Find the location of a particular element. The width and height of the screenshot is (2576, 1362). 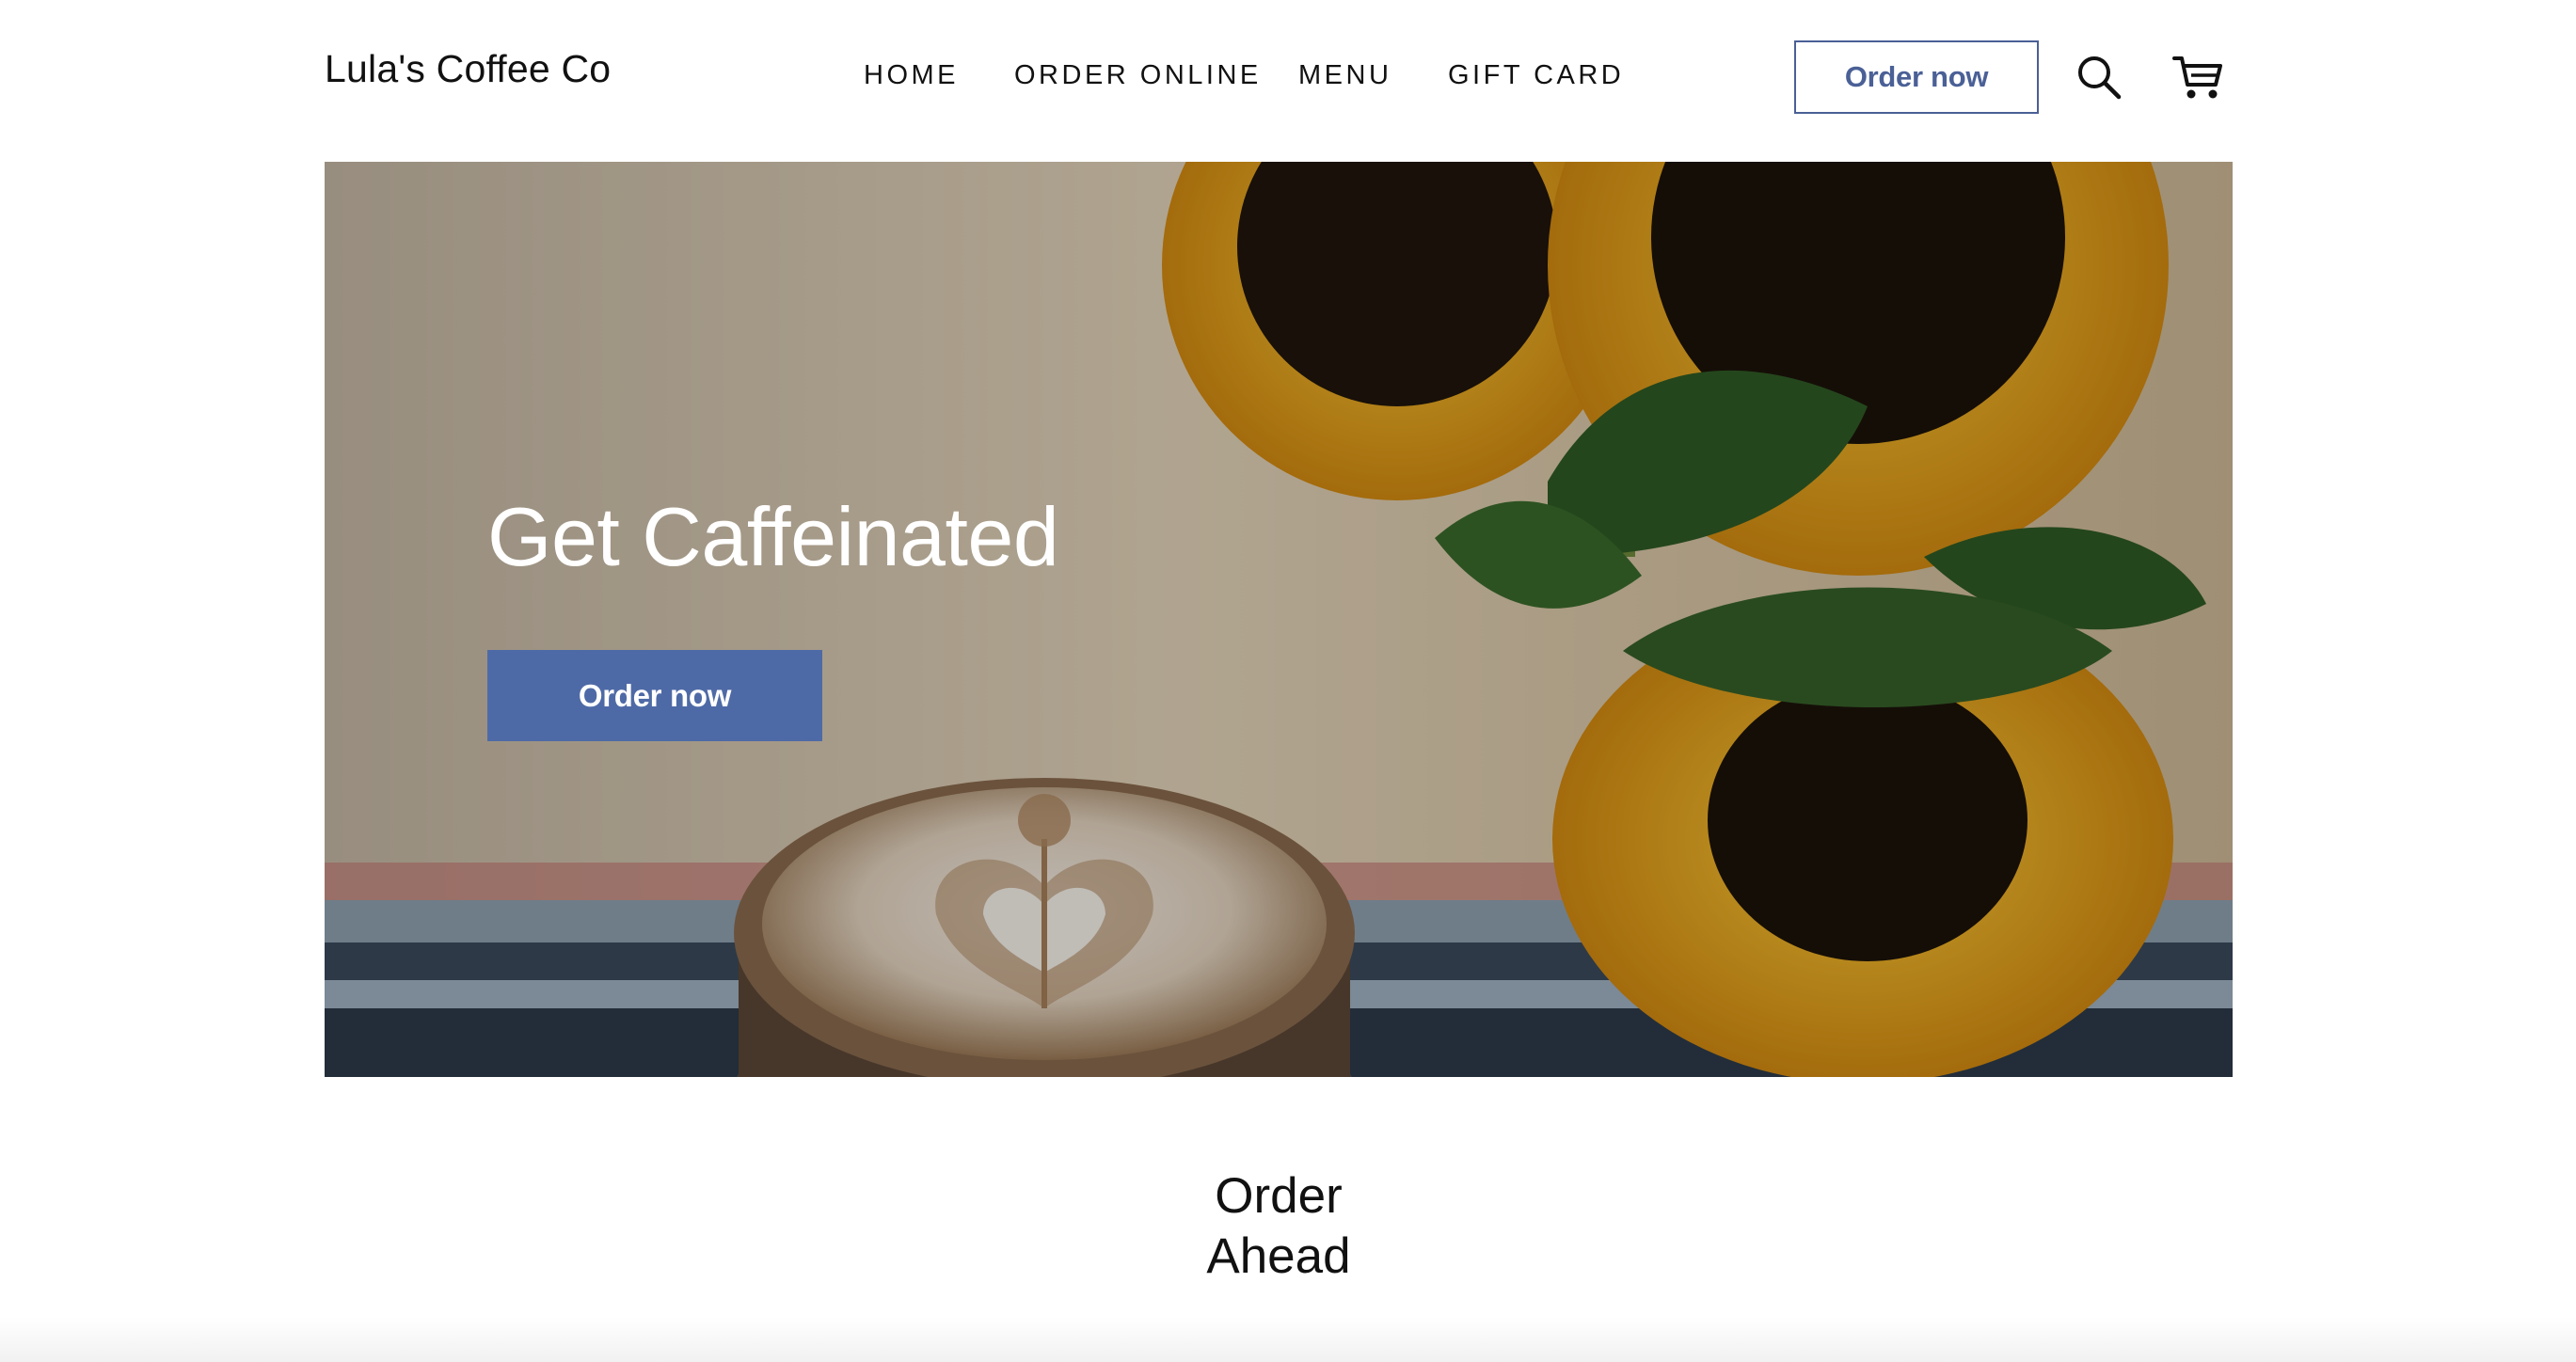

nav-home: HOME is located at coordinates (911, 75).